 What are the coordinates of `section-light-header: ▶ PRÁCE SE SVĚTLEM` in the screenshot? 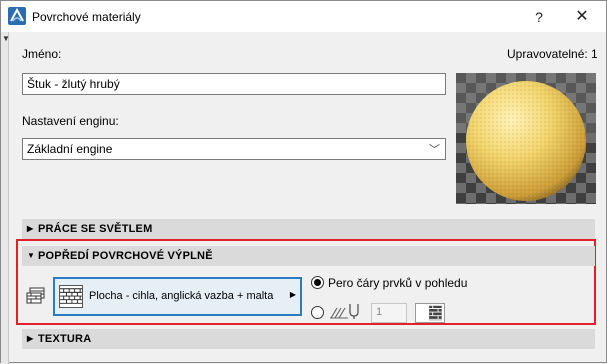 It's located at (308, 229).